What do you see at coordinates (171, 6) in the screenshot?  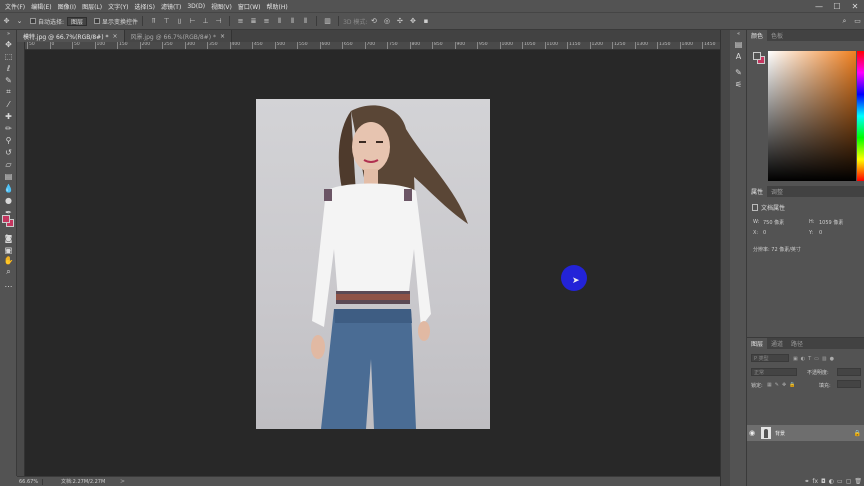 I see `menu-filter: 滤镜(T)` at bounding box center [171, 6].